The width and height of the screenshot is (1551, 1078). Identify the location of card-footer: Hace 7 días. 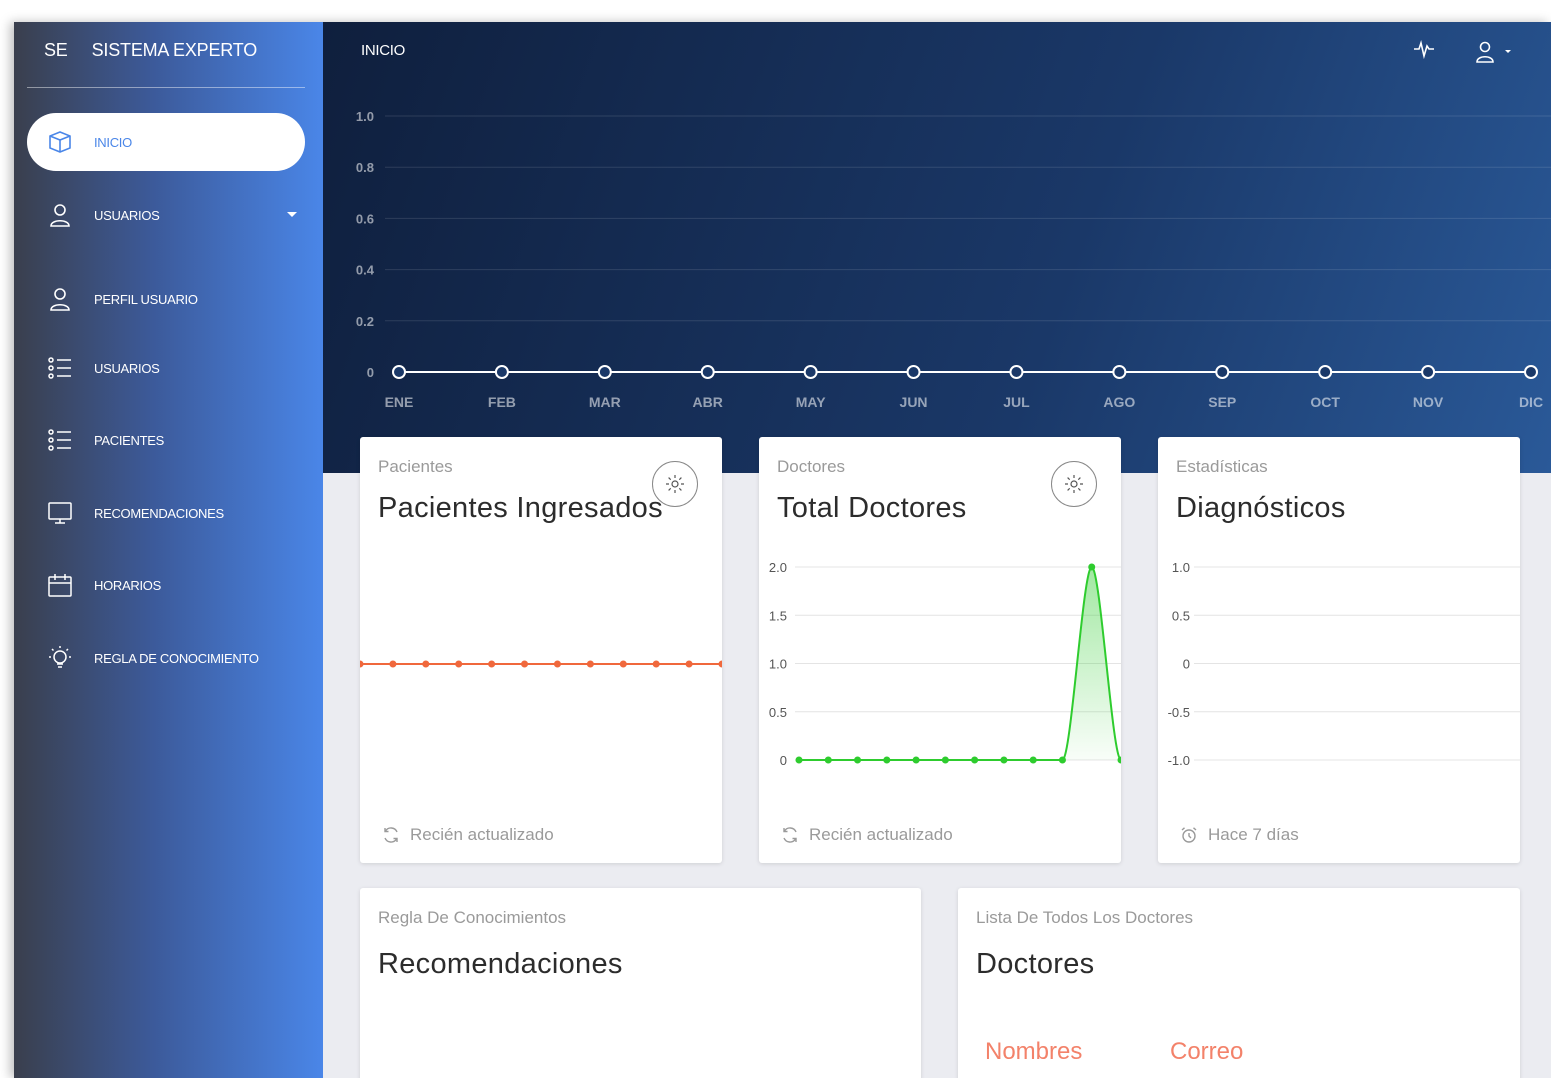
(1239, 835).